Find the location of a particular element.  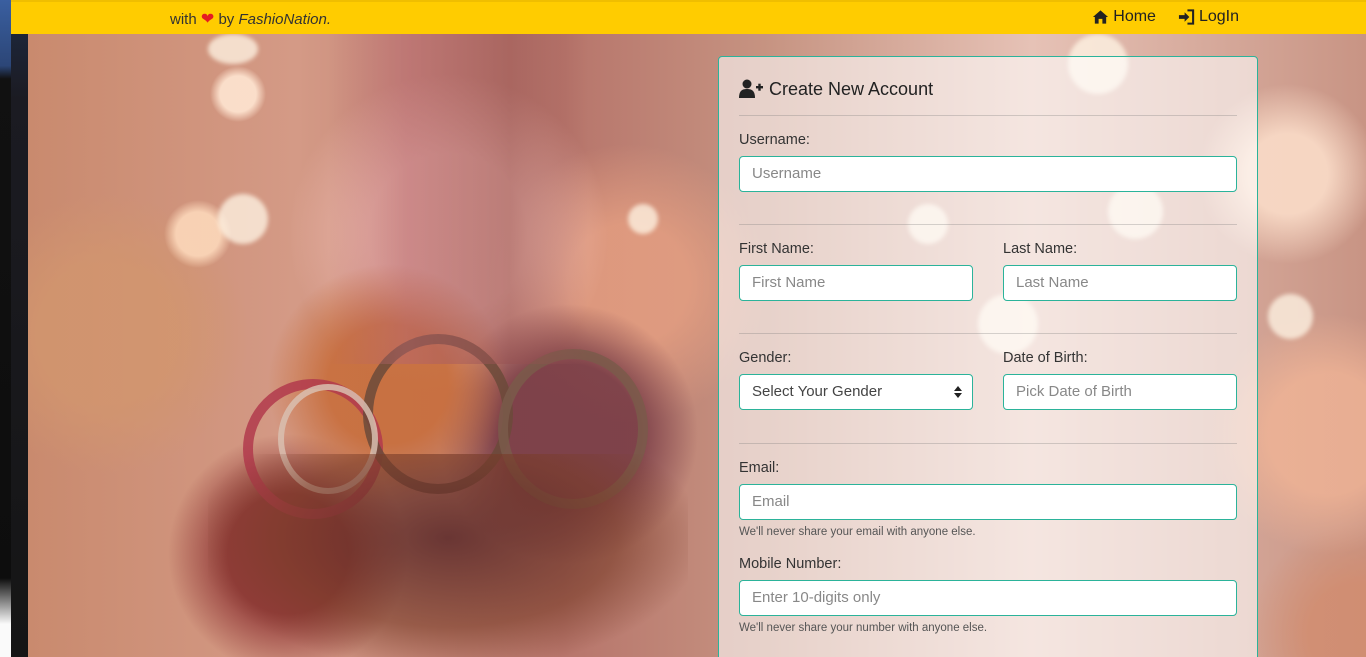

user-plus-icon is located at coordinates (751, 88).